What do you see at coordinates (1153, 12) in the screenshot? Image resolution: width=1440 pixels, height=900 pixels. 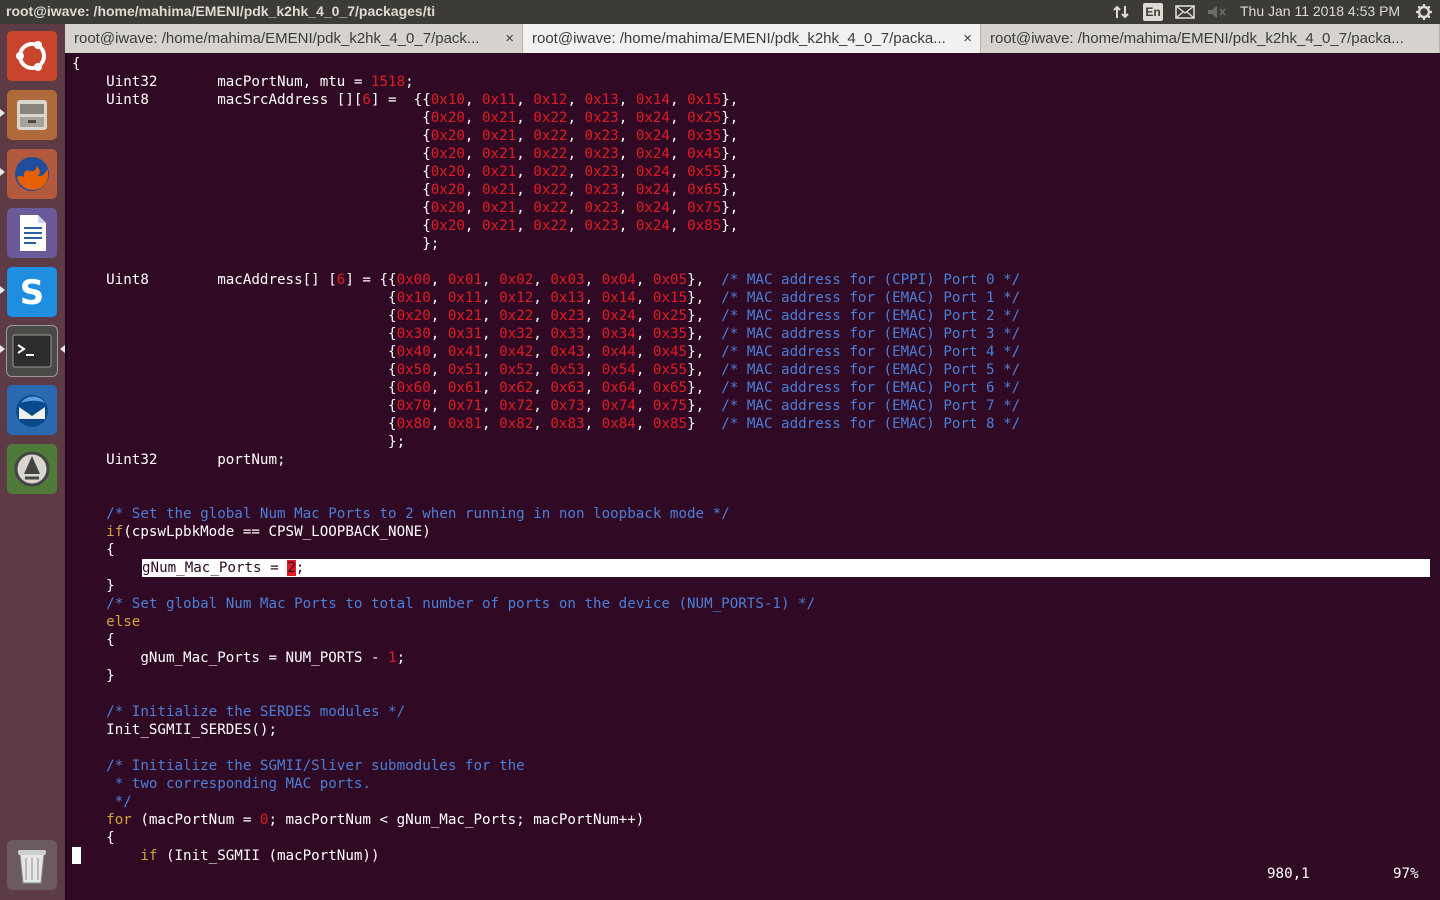 I see `keyboard-layout-indicator: En` at bounding box center [1153, 12].